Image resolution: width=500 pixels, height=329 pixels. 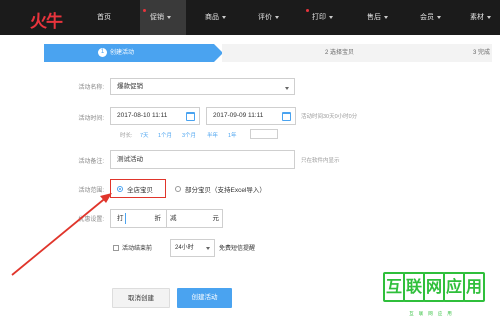 What do you see at coordinates (155, 116) in the screenshot?
I see `start-time-input: 2017-08-10 11:11` at bounding box center [155, 116].